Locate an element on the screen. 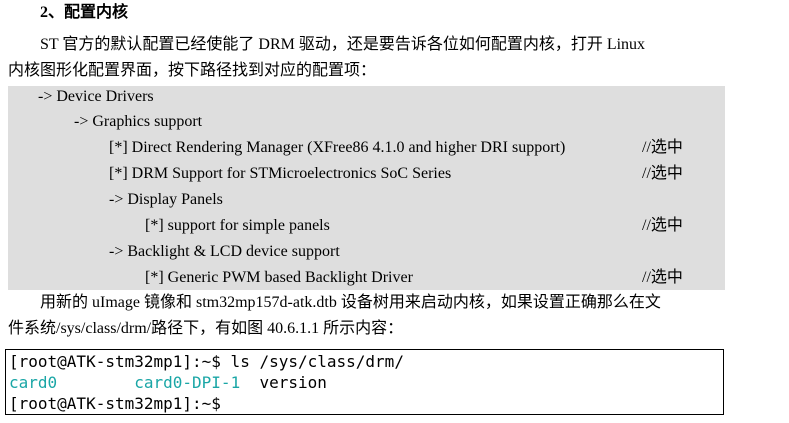 The width and height of the screenshot is (789, 423). config-item-graphics-support: -> Graphics support is located at coordinates (138, 121).